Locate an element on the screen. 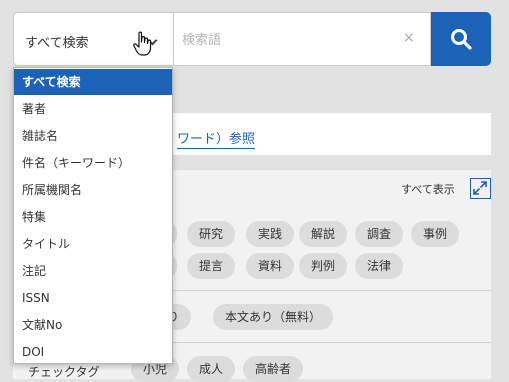 Image resolution: width=509 pixels, height=382 pixels. filter-chip: 成人 is located at coordinates (211, 369).